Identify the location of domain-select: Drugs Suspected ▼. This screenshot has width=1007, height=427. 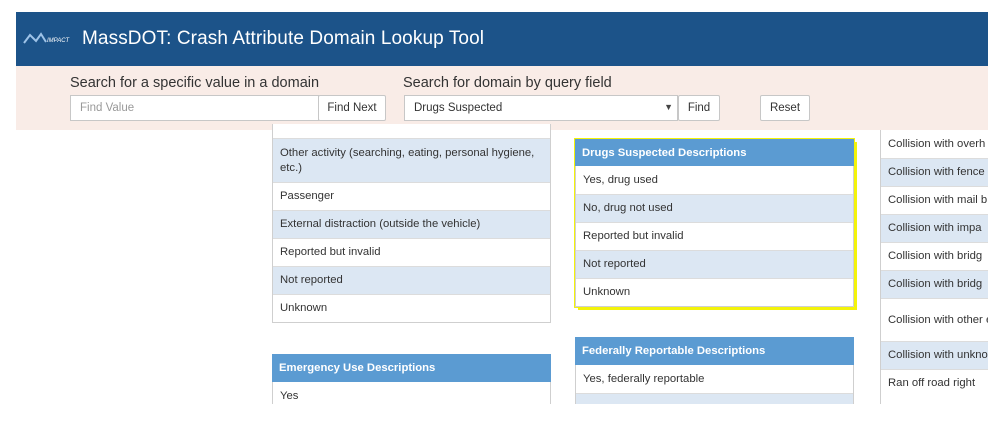
(541, 108).